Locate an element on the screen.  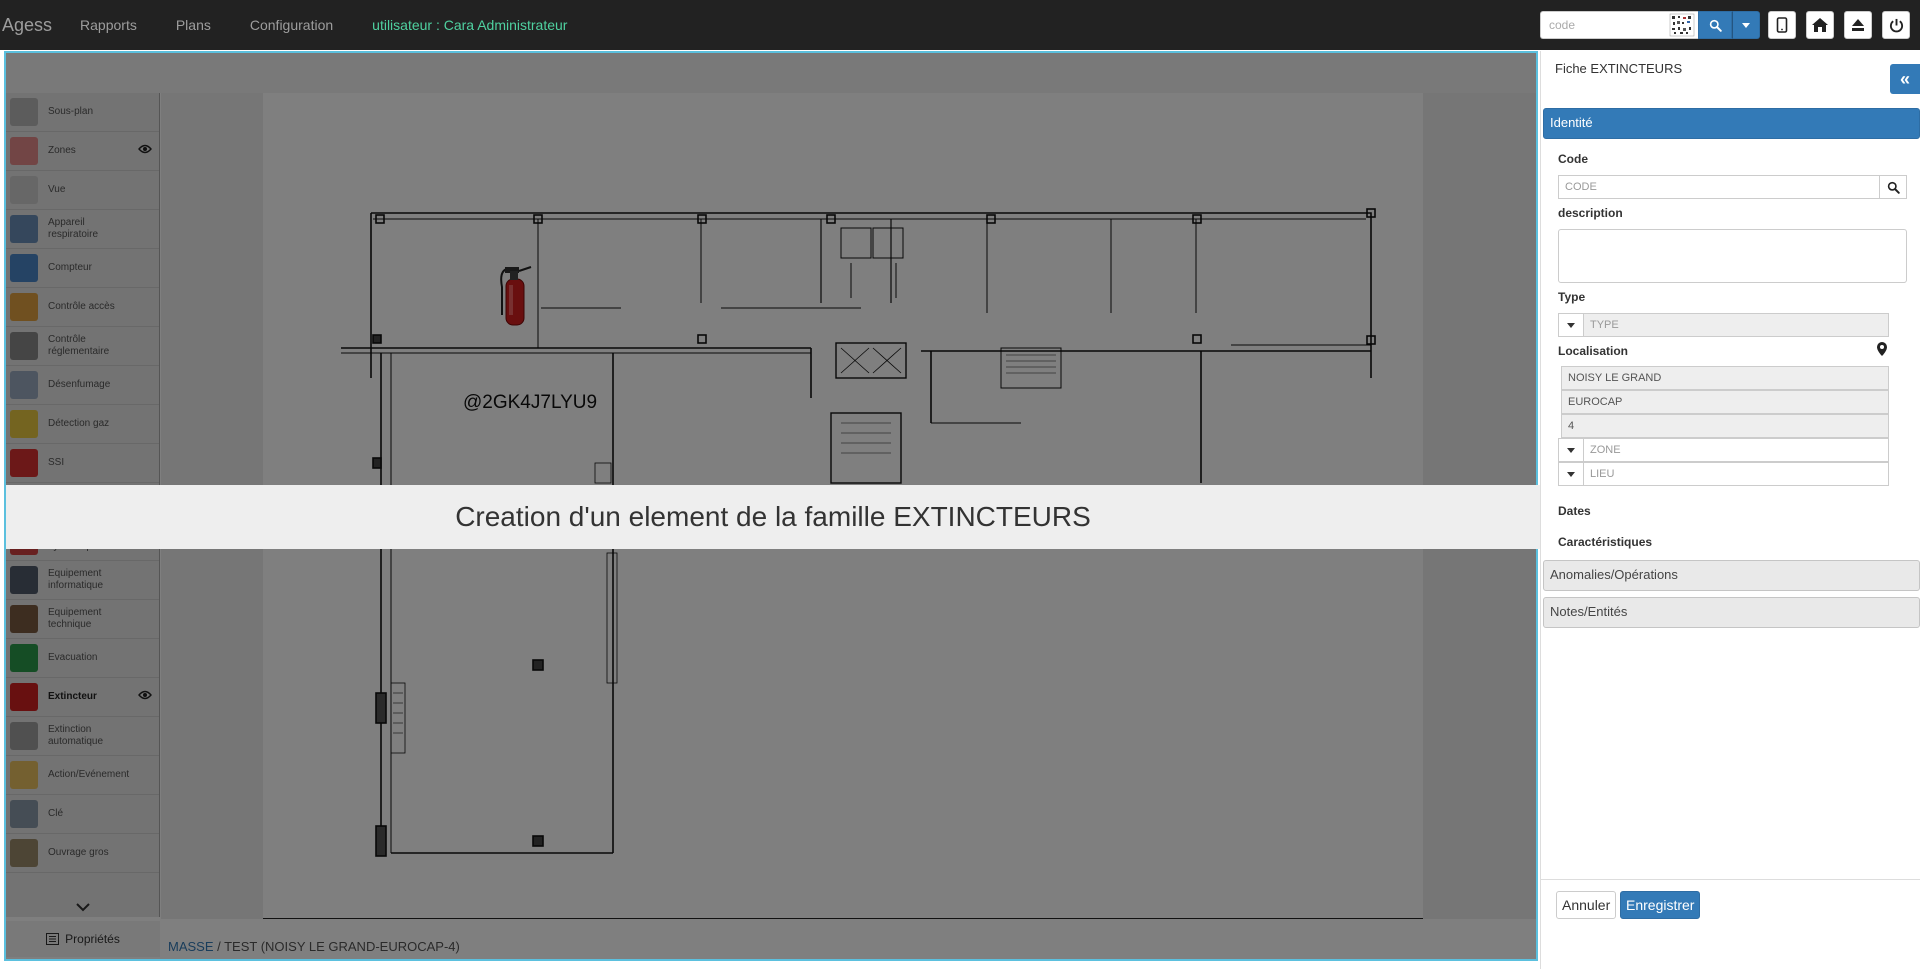
search-icon is located at coordinates (1715, 25).